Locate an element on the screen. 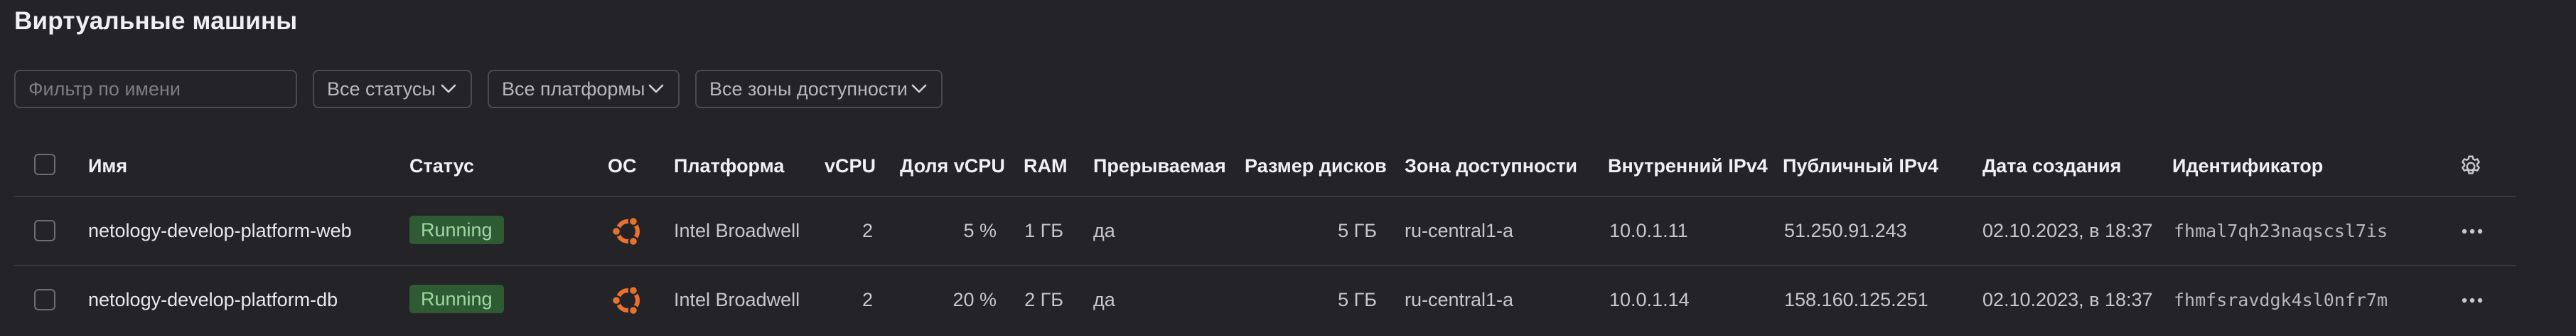 The height and width of the screenshot is (336, 2576). column-header-id: Идентификатор is located at coordinates (2247, 166).